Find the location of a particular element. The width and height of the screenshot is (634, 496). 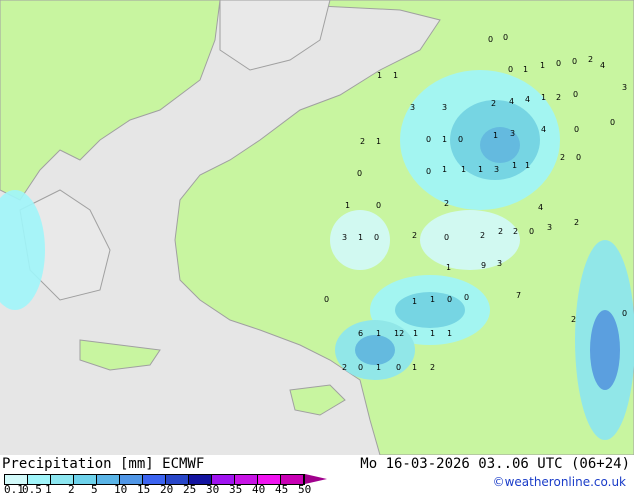

credit-link: ©weatheronline.co.uk is located at coordinates (559, 482).